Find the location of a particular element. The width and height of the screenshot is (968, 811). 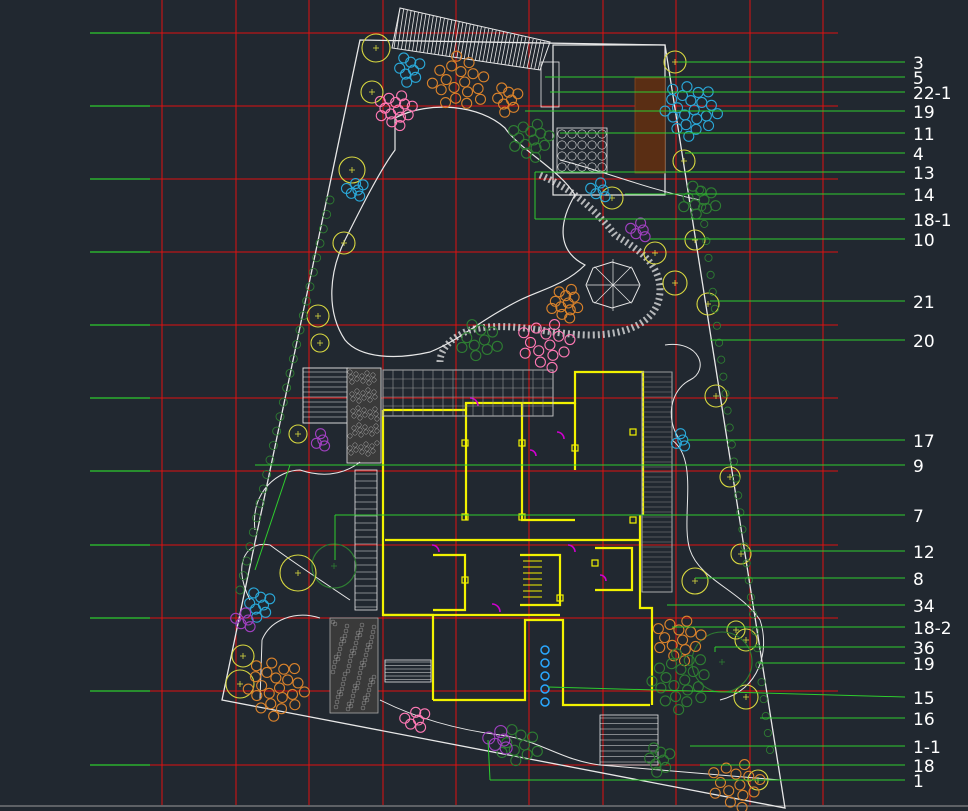

callout-label-11: 11 is located at coordinates (924, 135).